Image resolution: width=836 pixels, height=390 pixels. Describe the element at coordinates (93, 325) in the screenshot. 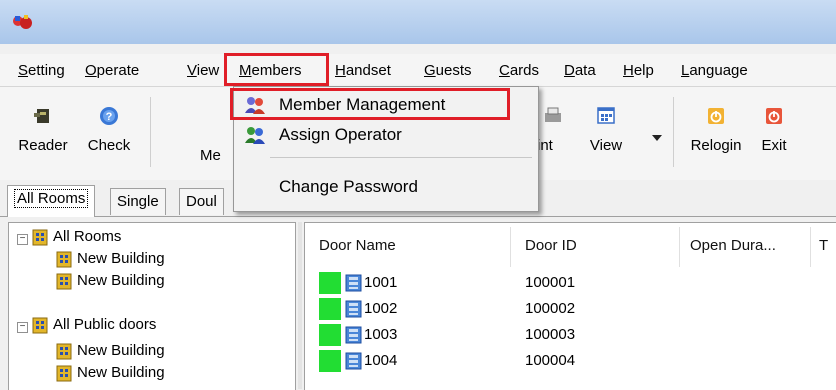

I see `tree-node-all-public-doors: All Public doors` at that location.